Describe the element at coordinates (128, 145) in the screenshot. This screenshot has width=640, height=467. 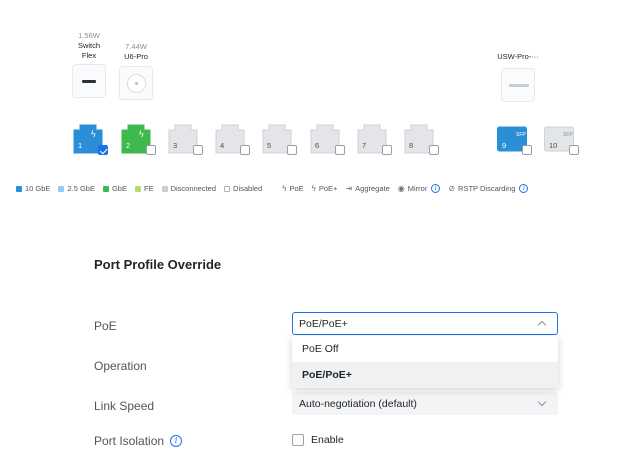
I see `port-number: 2` at that location.